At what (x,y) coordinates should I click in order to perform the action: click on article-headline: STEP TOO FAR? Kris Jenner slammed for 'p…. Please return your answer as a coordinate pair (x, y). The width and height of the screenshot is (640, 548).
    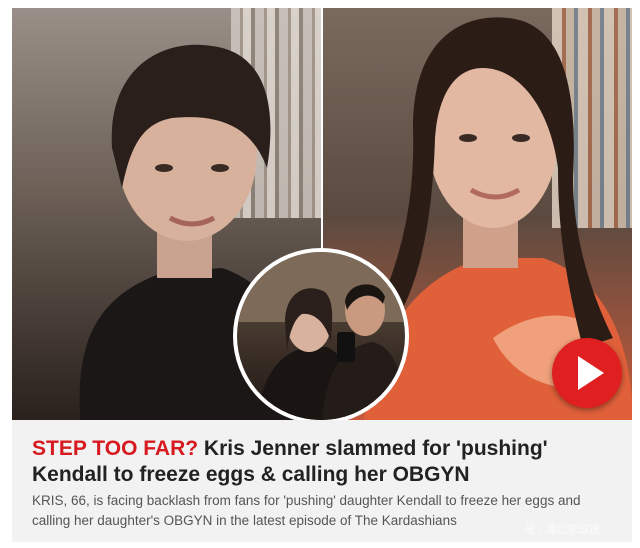
    Looking at the image, I should click on (327, 462).